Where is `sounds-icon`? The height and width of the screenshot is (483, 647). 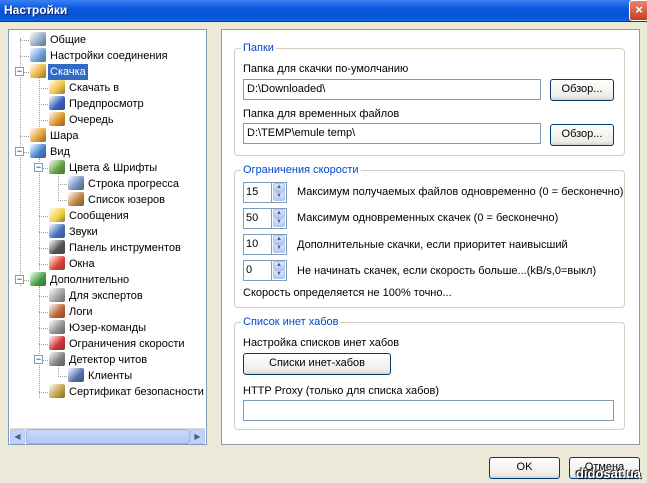
sounds-icon is located at coordinates (57, 231).